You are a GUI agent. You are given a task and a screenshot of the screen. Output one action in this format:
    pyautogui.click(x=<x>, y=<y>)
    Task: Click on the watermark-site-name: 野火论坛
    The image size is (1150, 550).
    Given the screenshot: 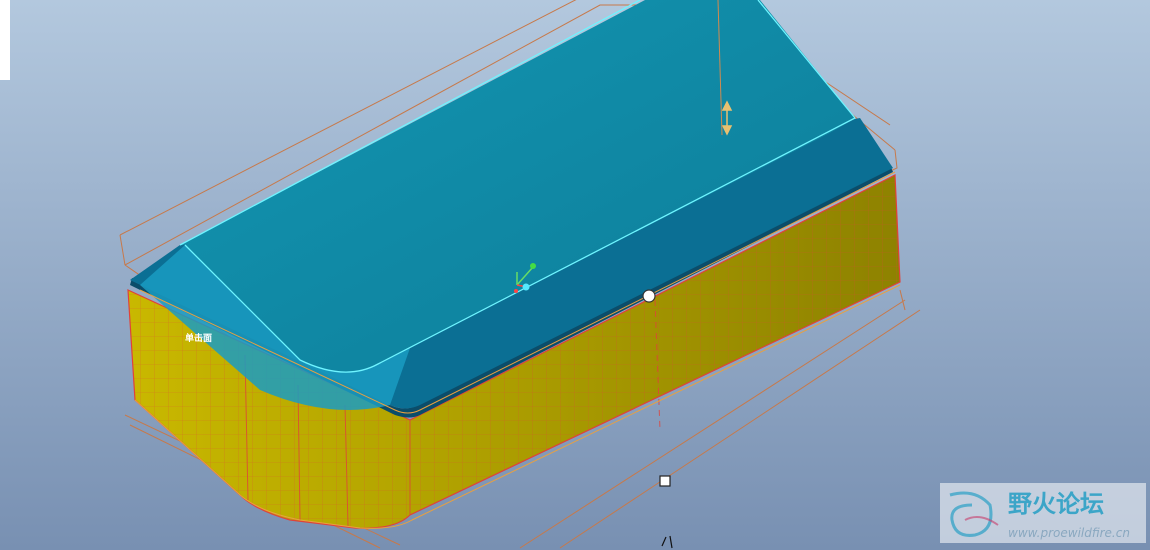 What is the action you would take?
    pyautogui.click(x=1056, y=504)
    